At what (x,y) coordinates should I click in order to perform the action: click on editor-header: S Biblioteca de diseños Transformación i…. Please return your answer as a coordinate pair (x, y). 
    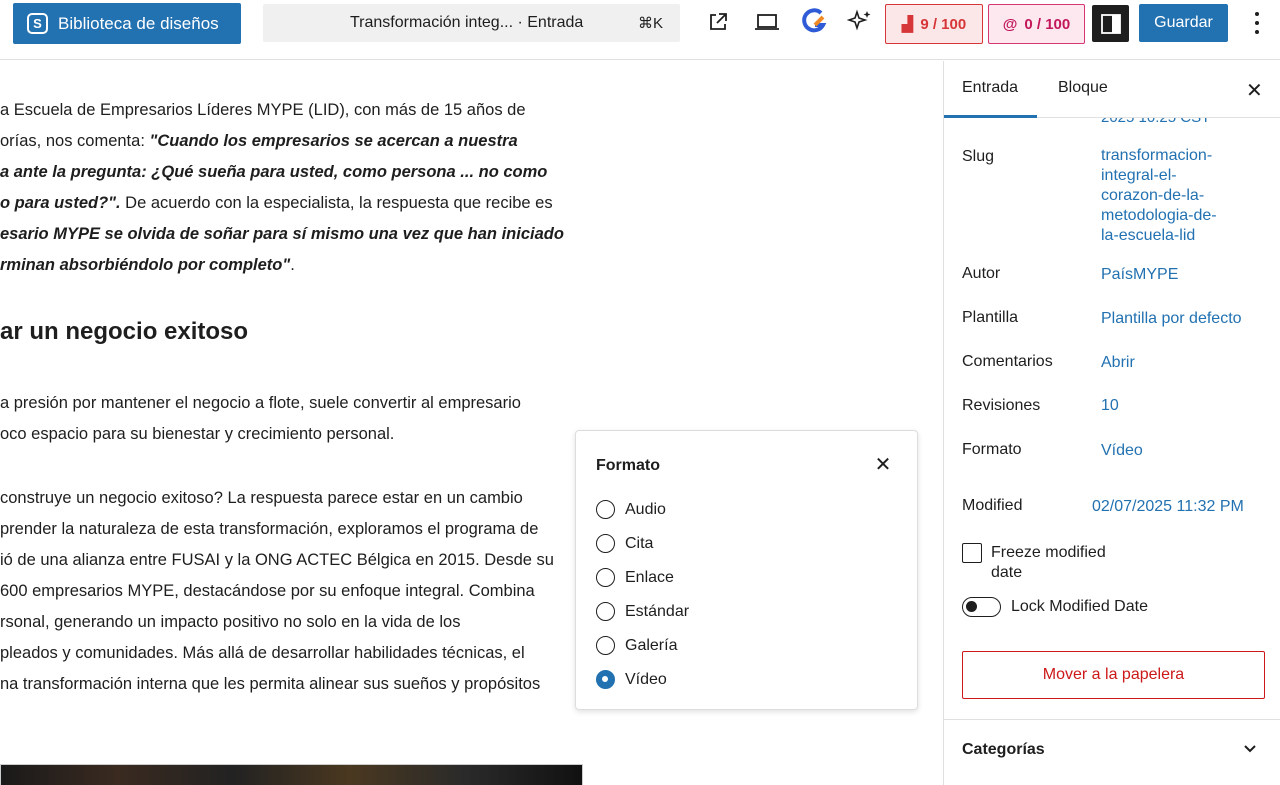
    Looking at the image, I should click on (640, 30).